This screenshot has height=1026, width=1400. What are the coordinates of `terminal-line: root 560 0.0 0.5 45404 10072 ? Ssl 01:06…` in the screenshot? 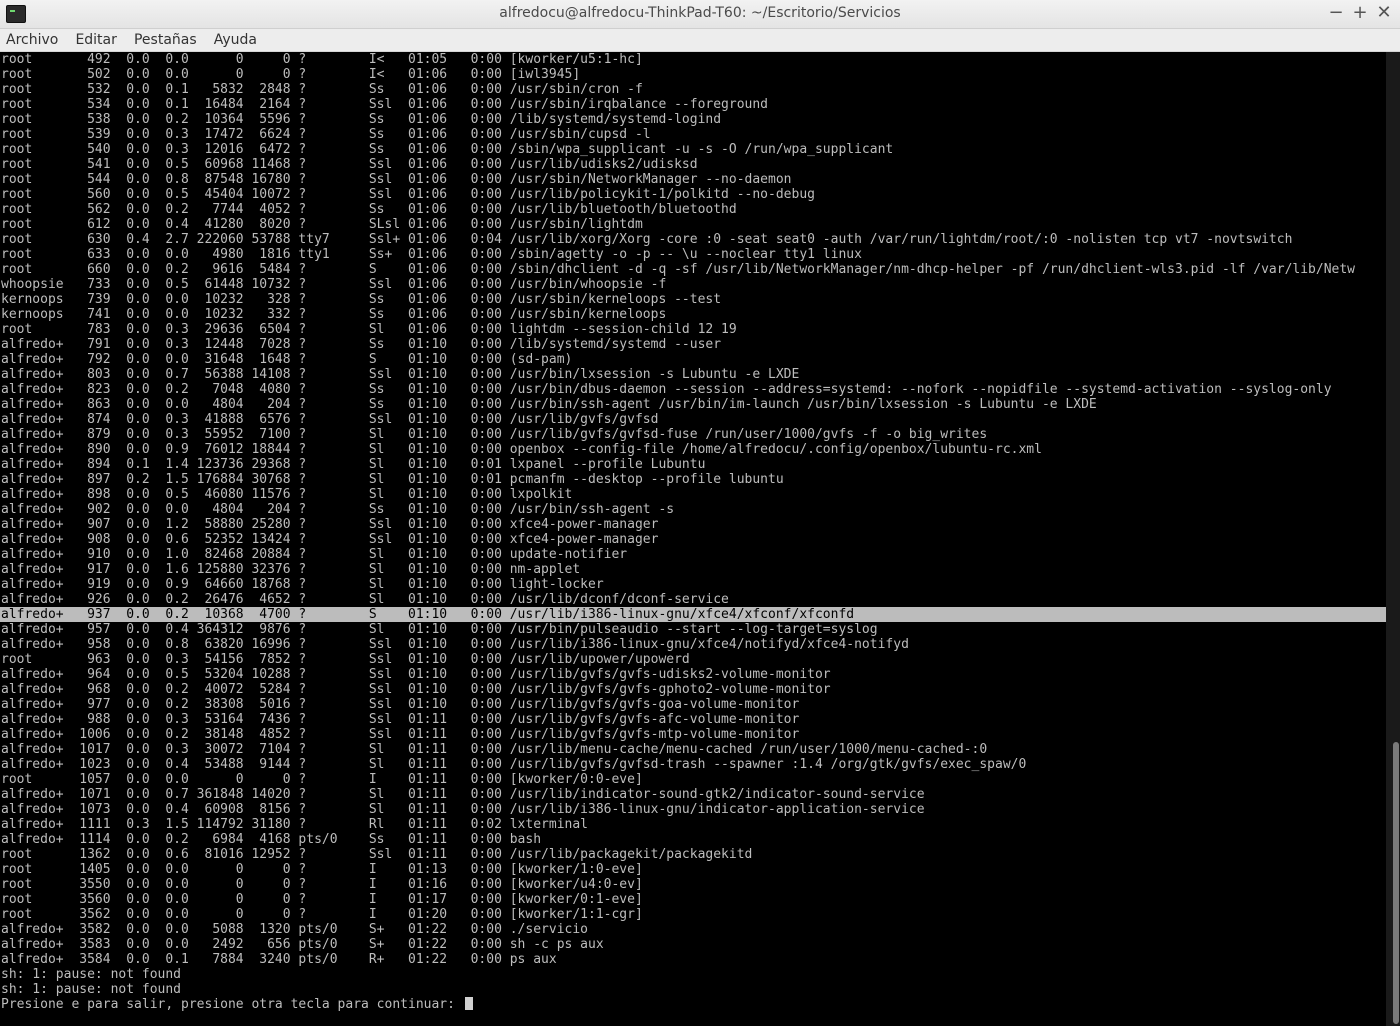 It's located at (408, 194).